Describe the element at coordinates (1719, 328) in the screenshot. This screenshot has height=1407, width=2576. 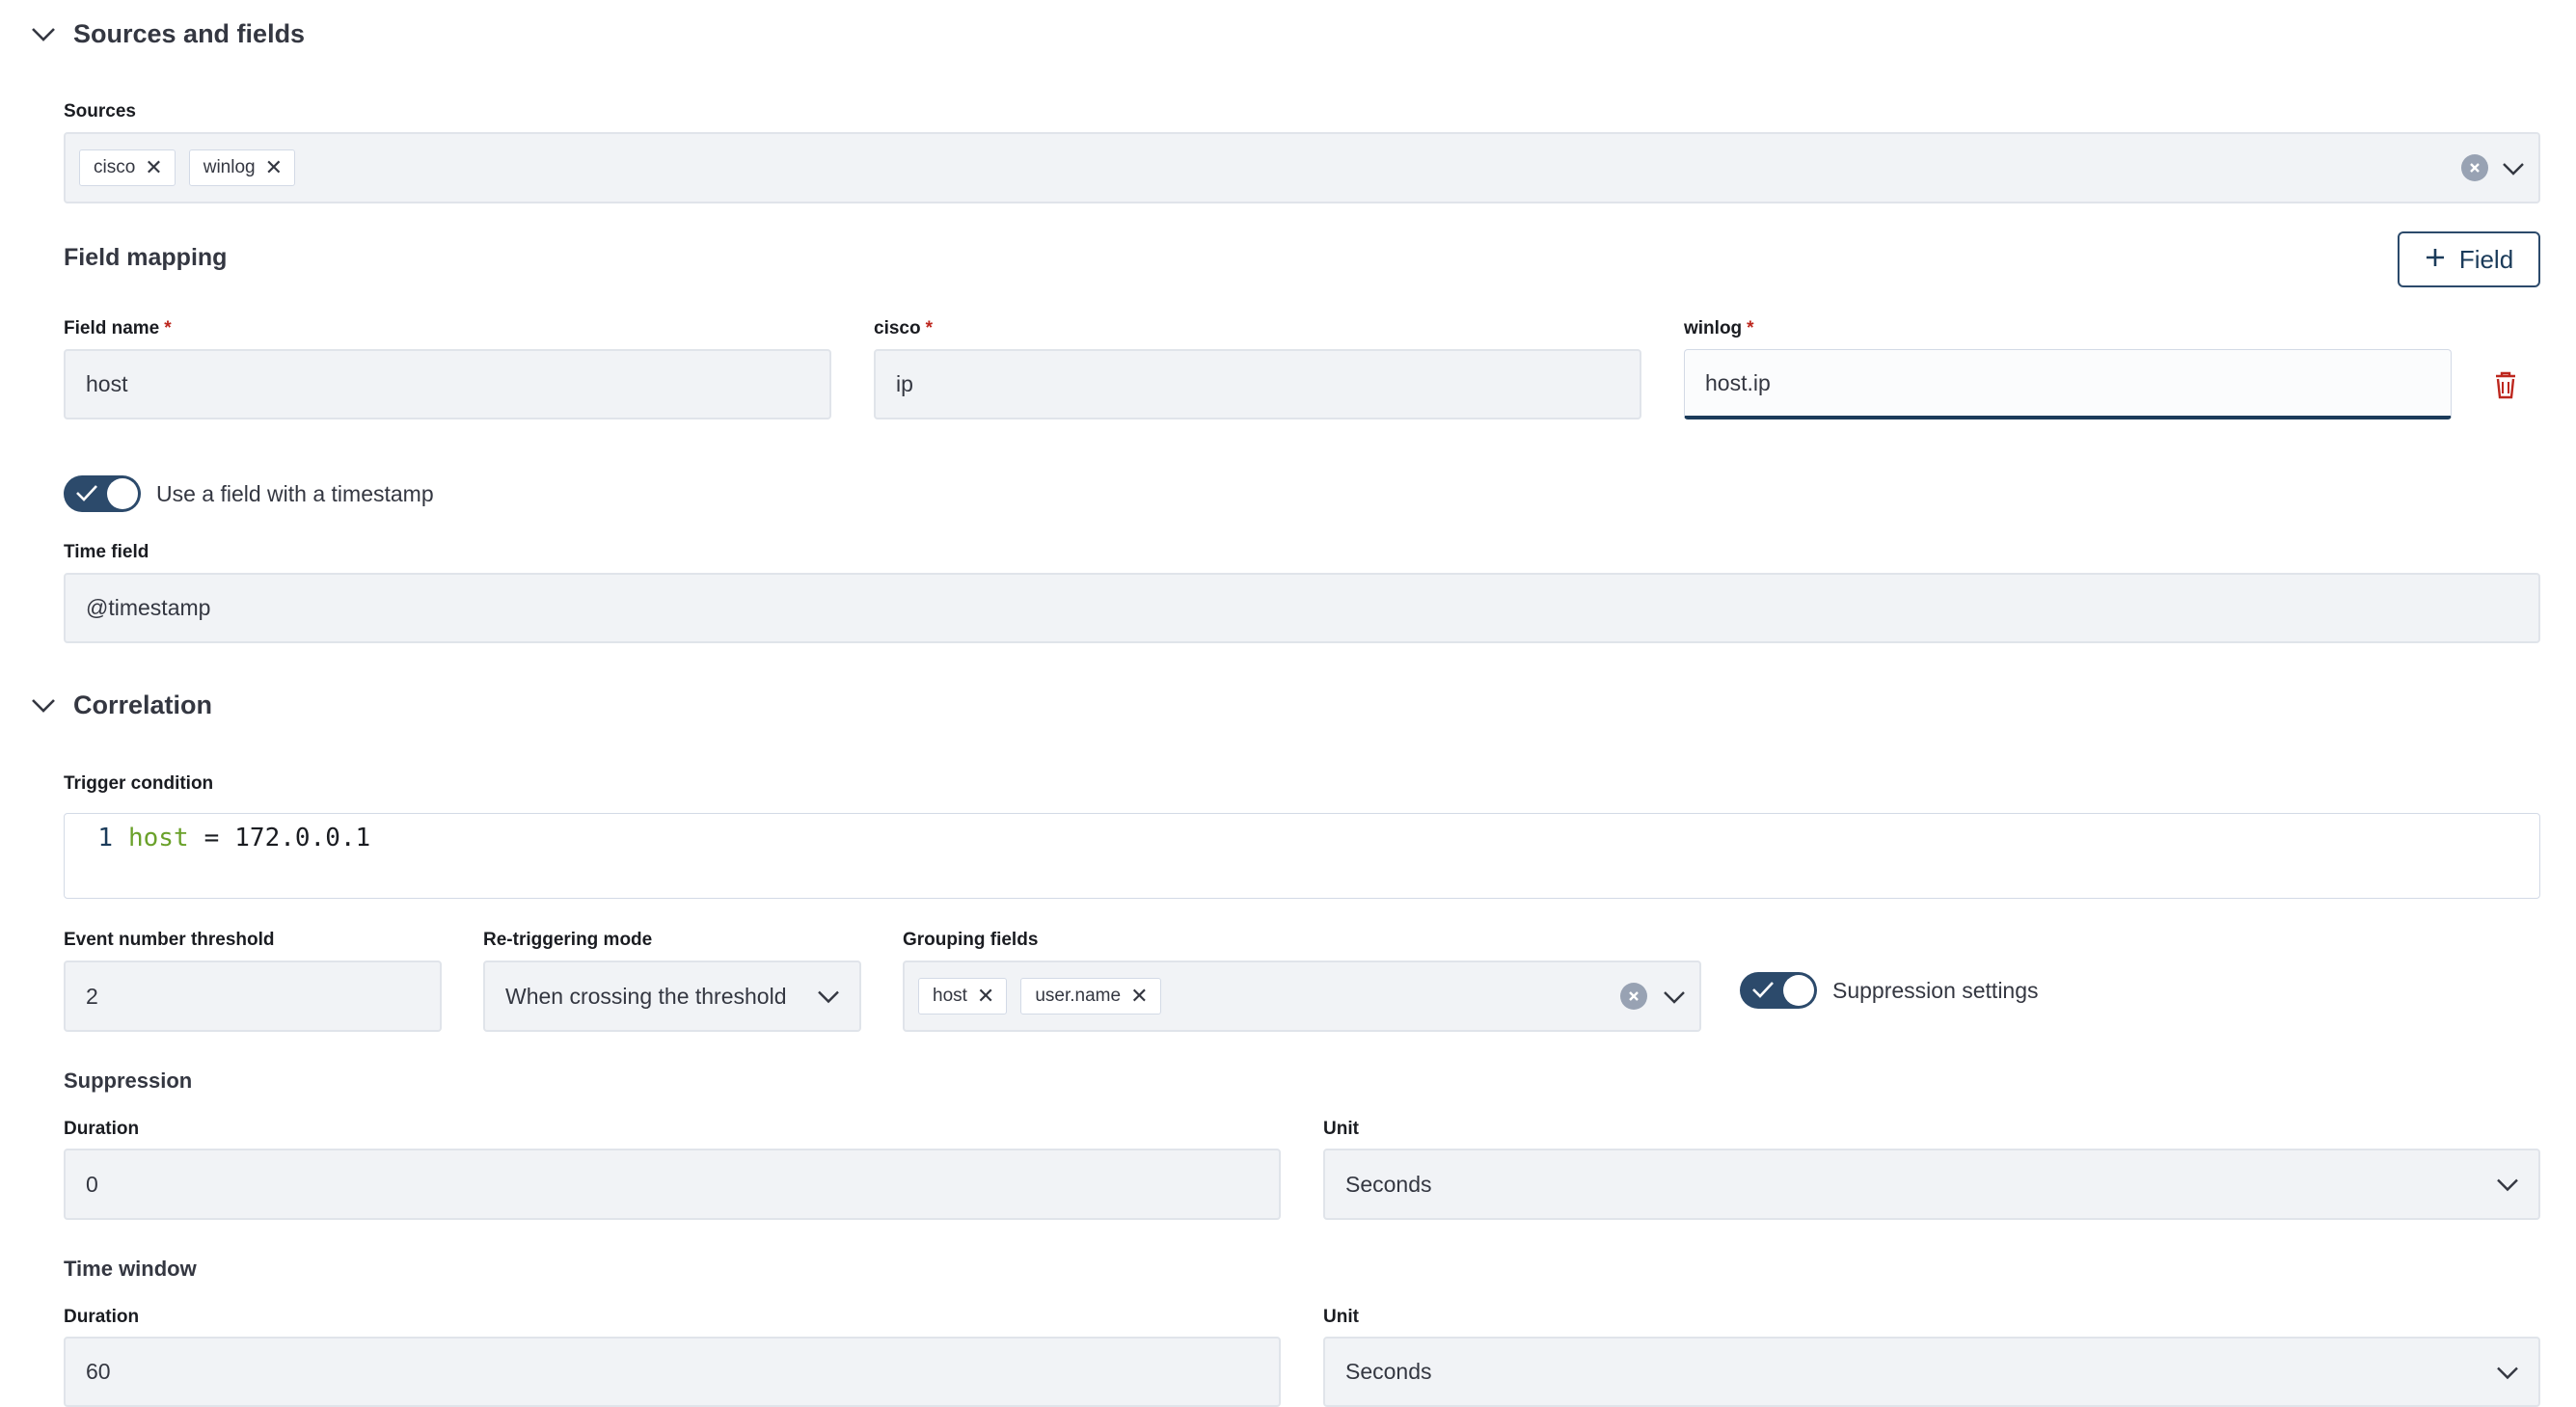
I see `winlog-label: winlog *` at that location.